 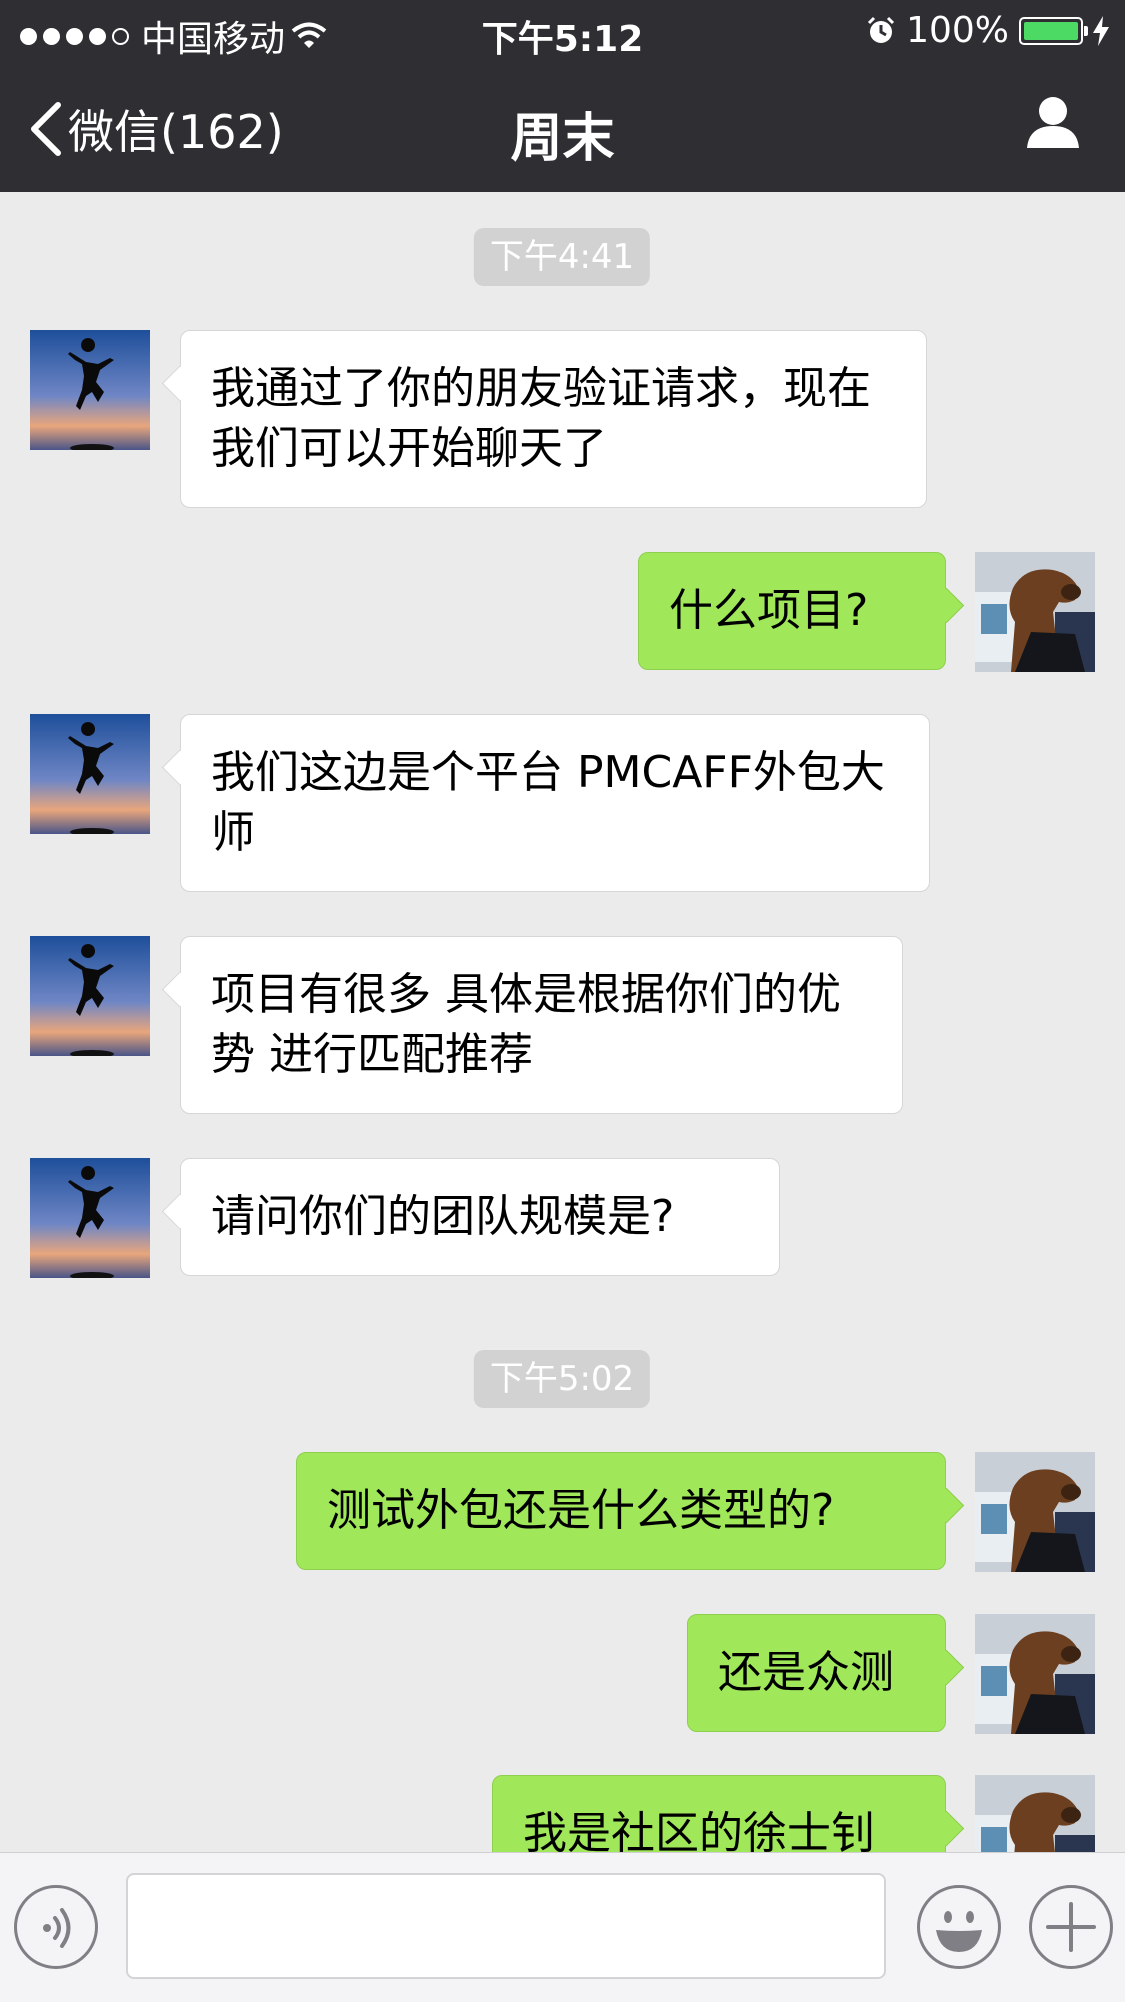 I want to click on voice-icon, so click(x=57, y=1928).